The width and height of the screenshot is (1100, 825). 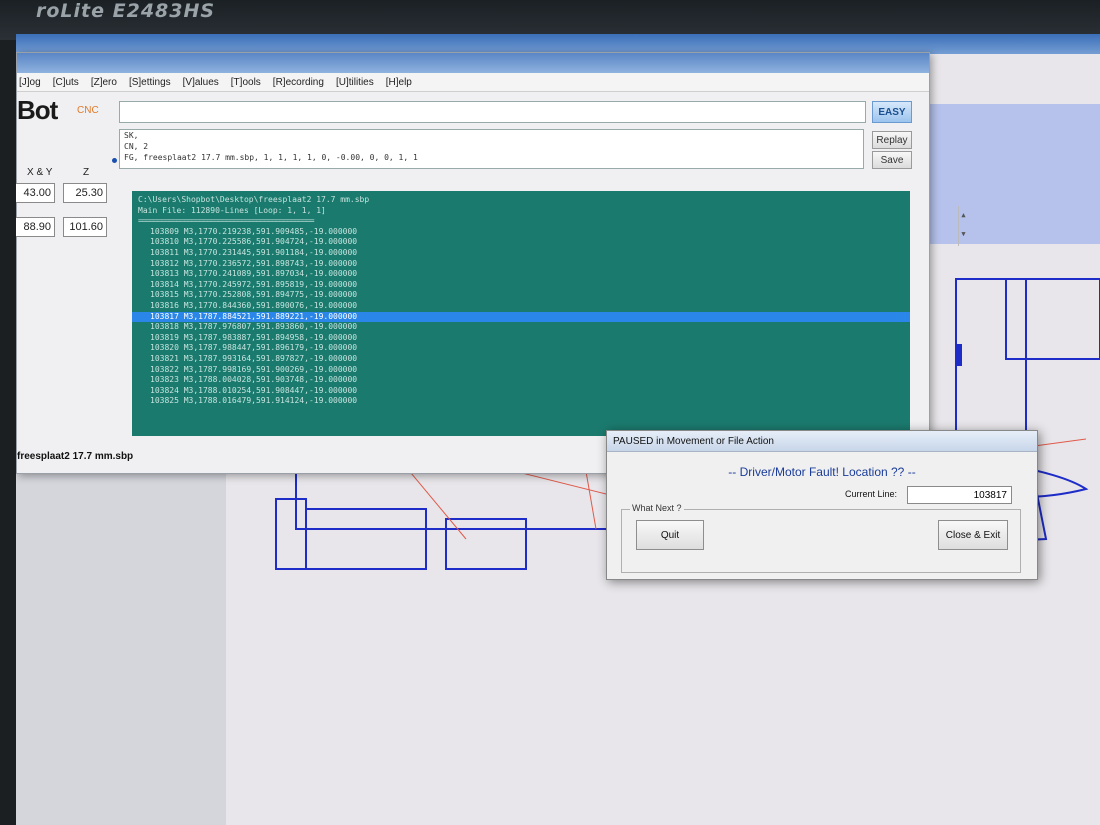 What do you see at coordinates (88, 110) in the screenshot?
I see `logo-cnc: CNC` at bounding box center [88, 110].